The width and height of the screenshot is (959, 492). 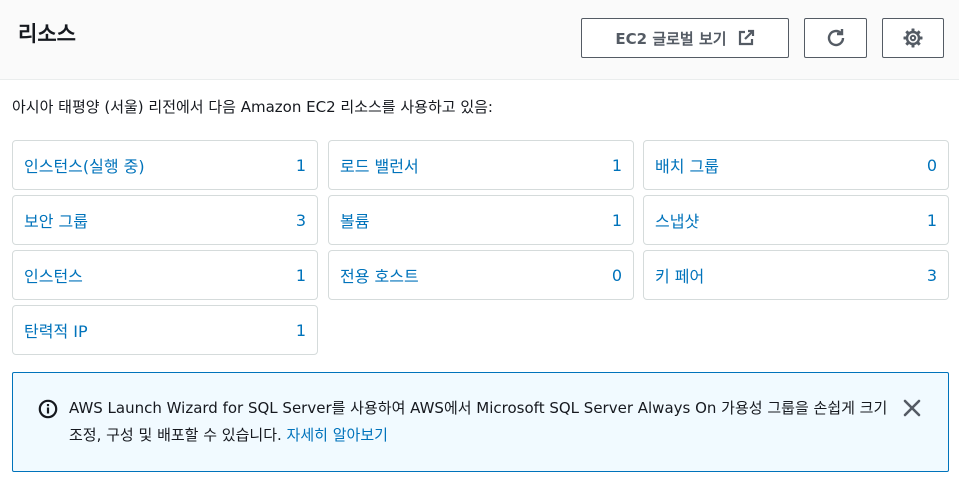 What do you see at coordinates (677, 221) in the screenshot?
I see `resource-label: 스냅샷` at bounding box center [677, 221].